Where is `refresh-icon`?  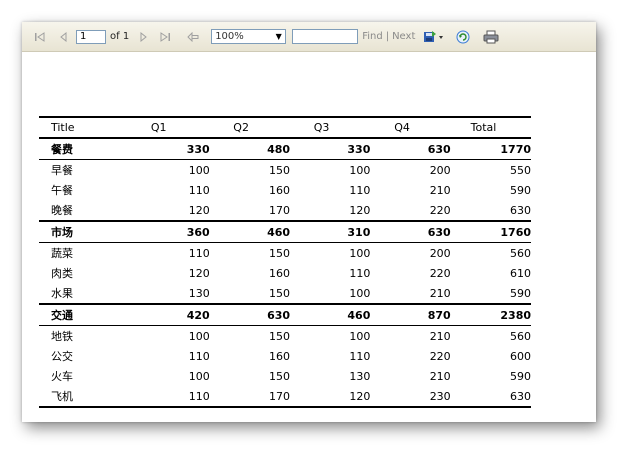 refresh-icon is located at coordinates (463, 37).